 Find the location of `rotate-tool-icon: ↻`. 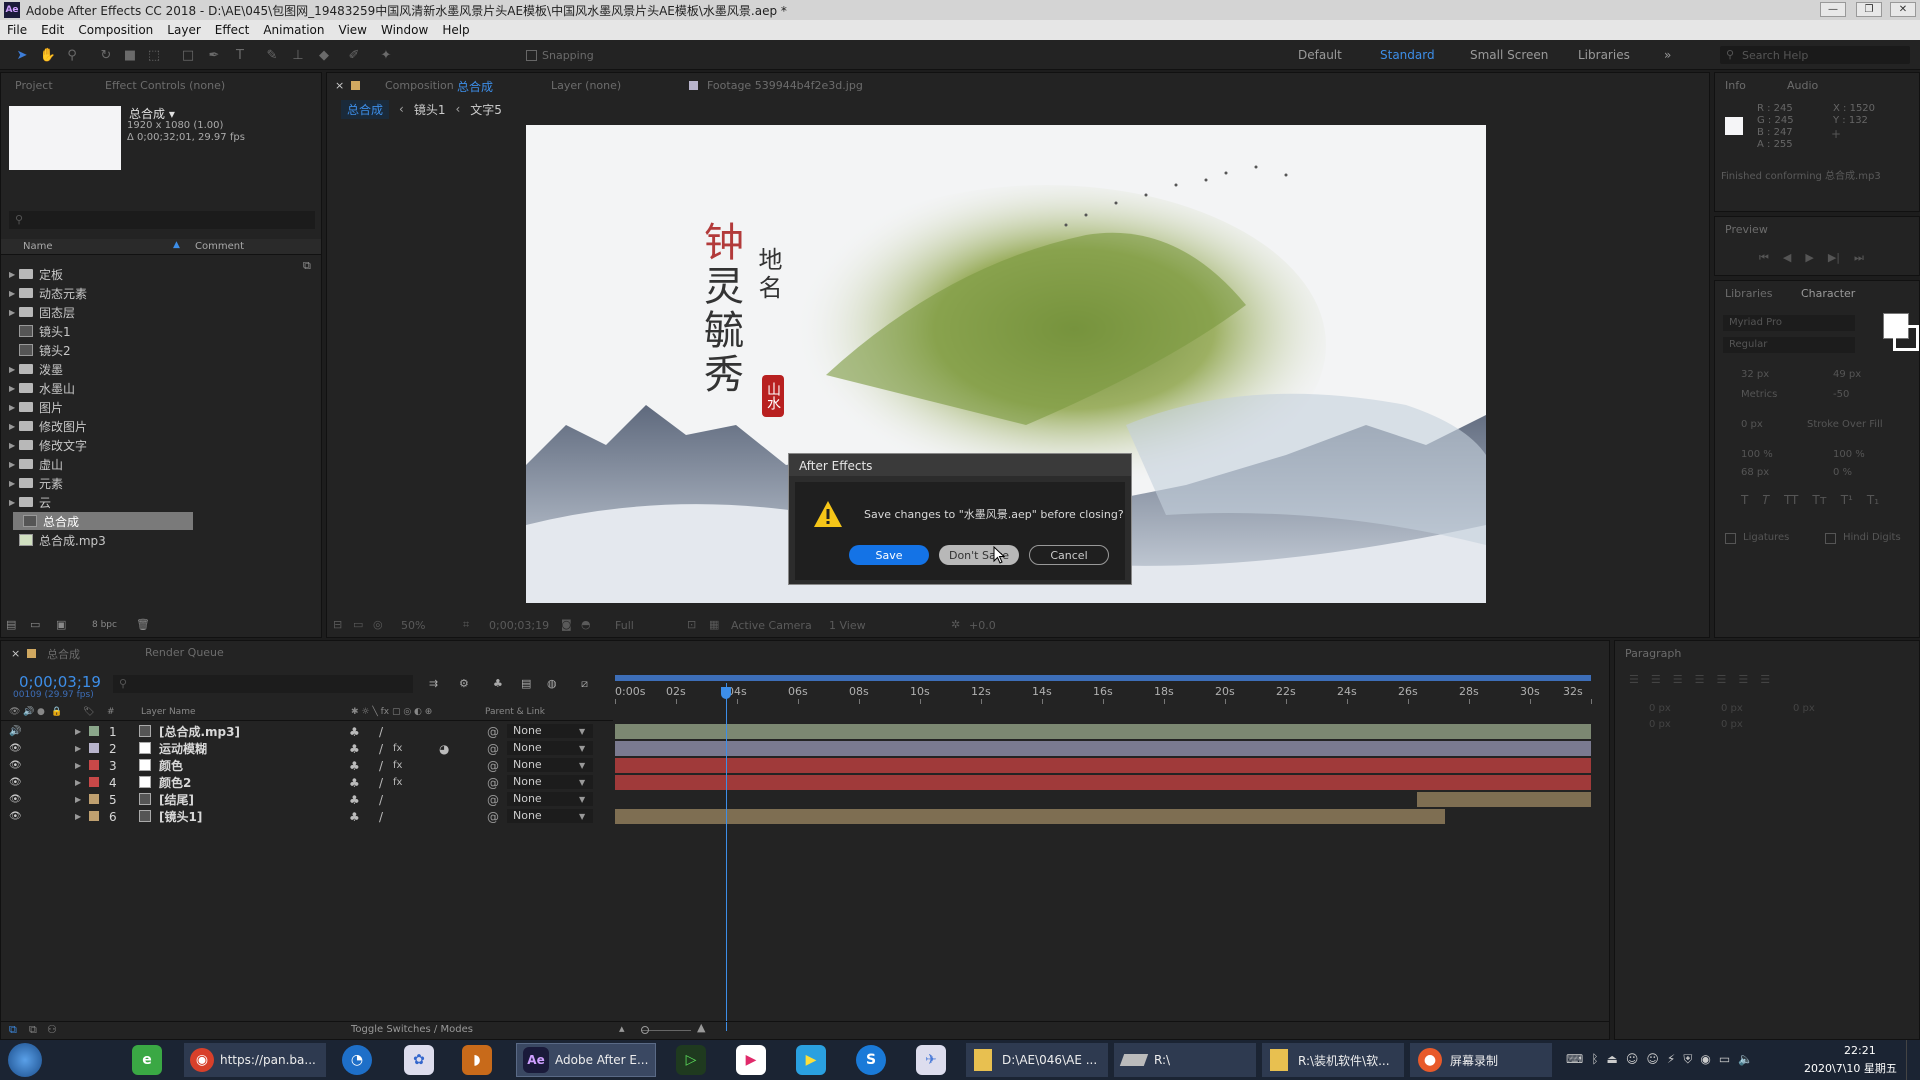

rotate-tool-icon: ↻ is located at coordinates (106, 55).